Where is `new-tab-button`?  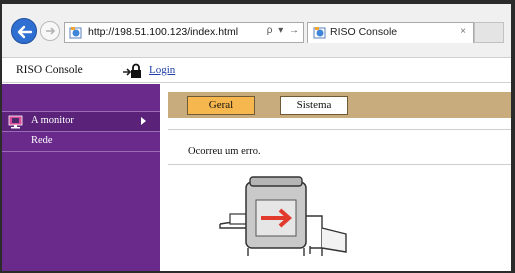 new-tab-button is located at coordinates (489, 32).